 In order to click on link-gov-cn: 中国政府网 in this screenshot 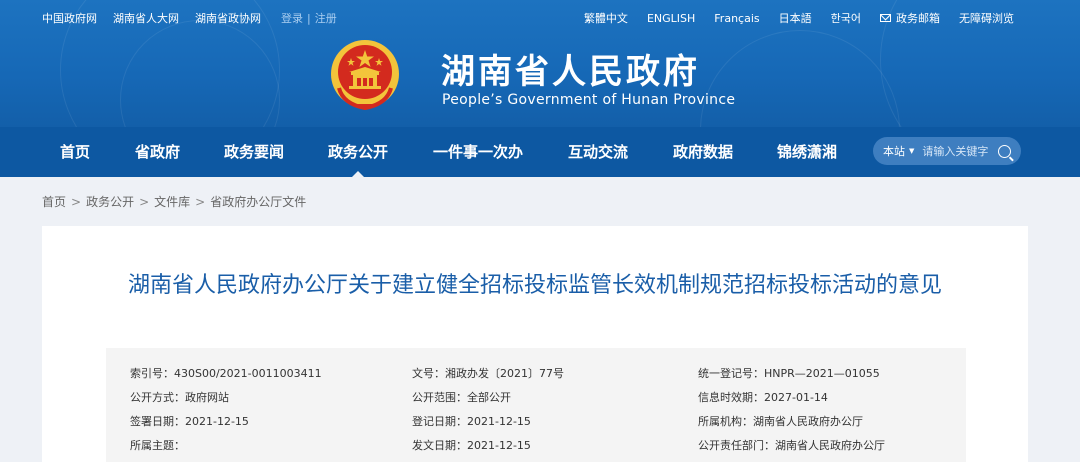, I will do `click(69, 18)`.